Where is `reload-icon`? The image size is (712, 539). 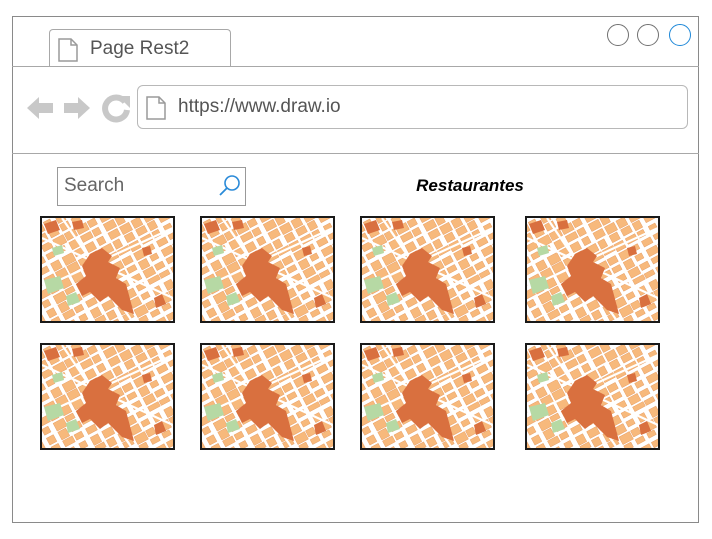 reload-icon is located at coordinates (116, 108).